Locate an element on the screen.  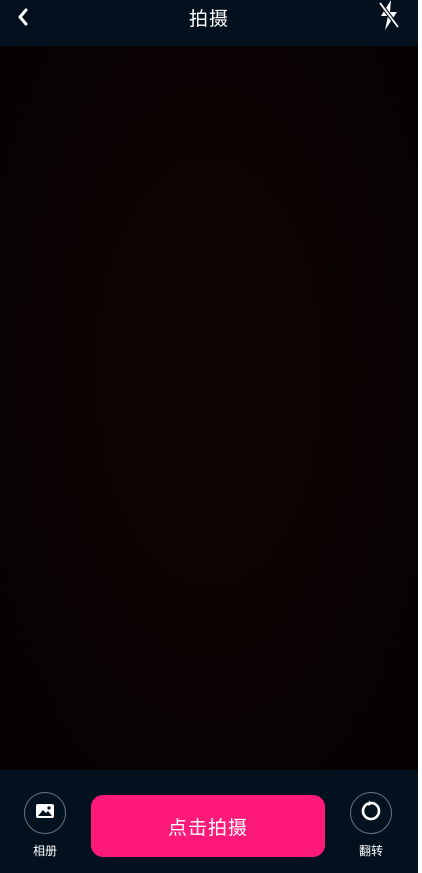
album-icon-circle is located at coordinates (45, 813).